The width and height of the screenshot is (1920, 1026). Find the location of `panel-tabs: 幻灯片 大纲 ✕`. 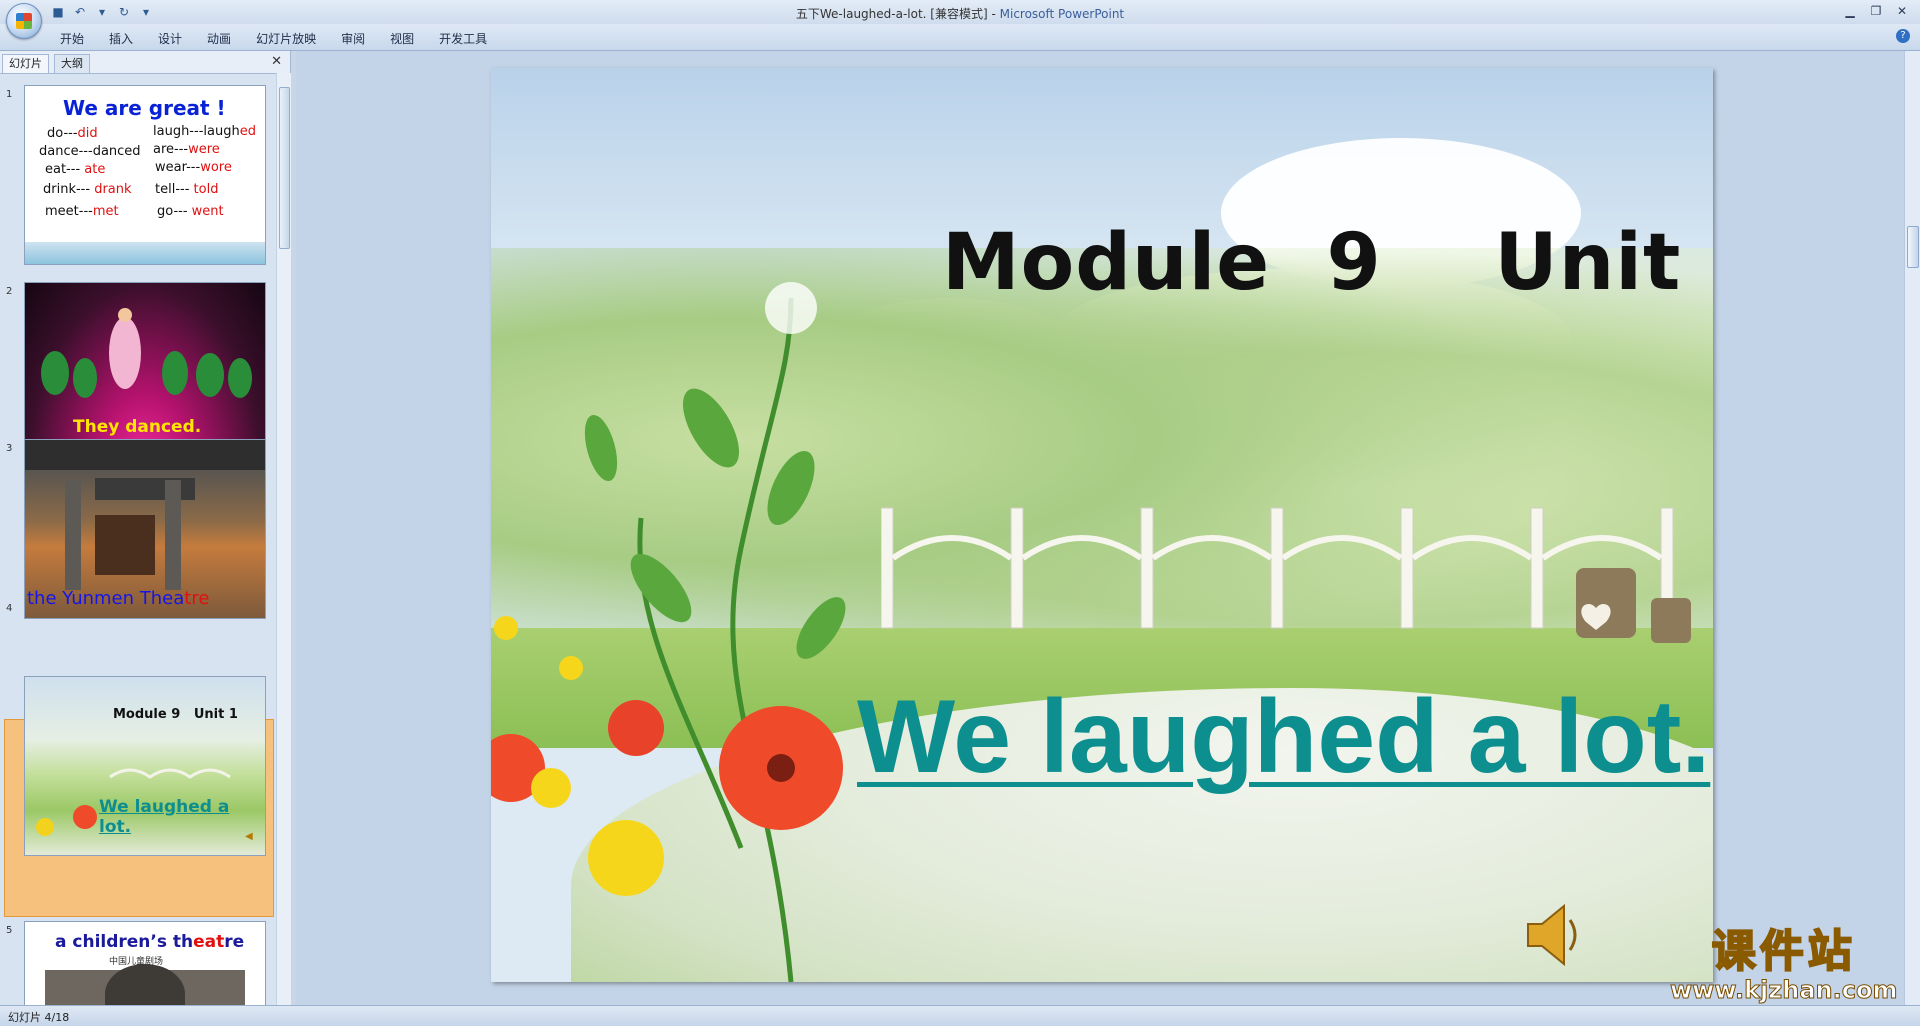

panel-tabs: 幻灯片 大纲 ✕ is located at coordinates (145, 62).